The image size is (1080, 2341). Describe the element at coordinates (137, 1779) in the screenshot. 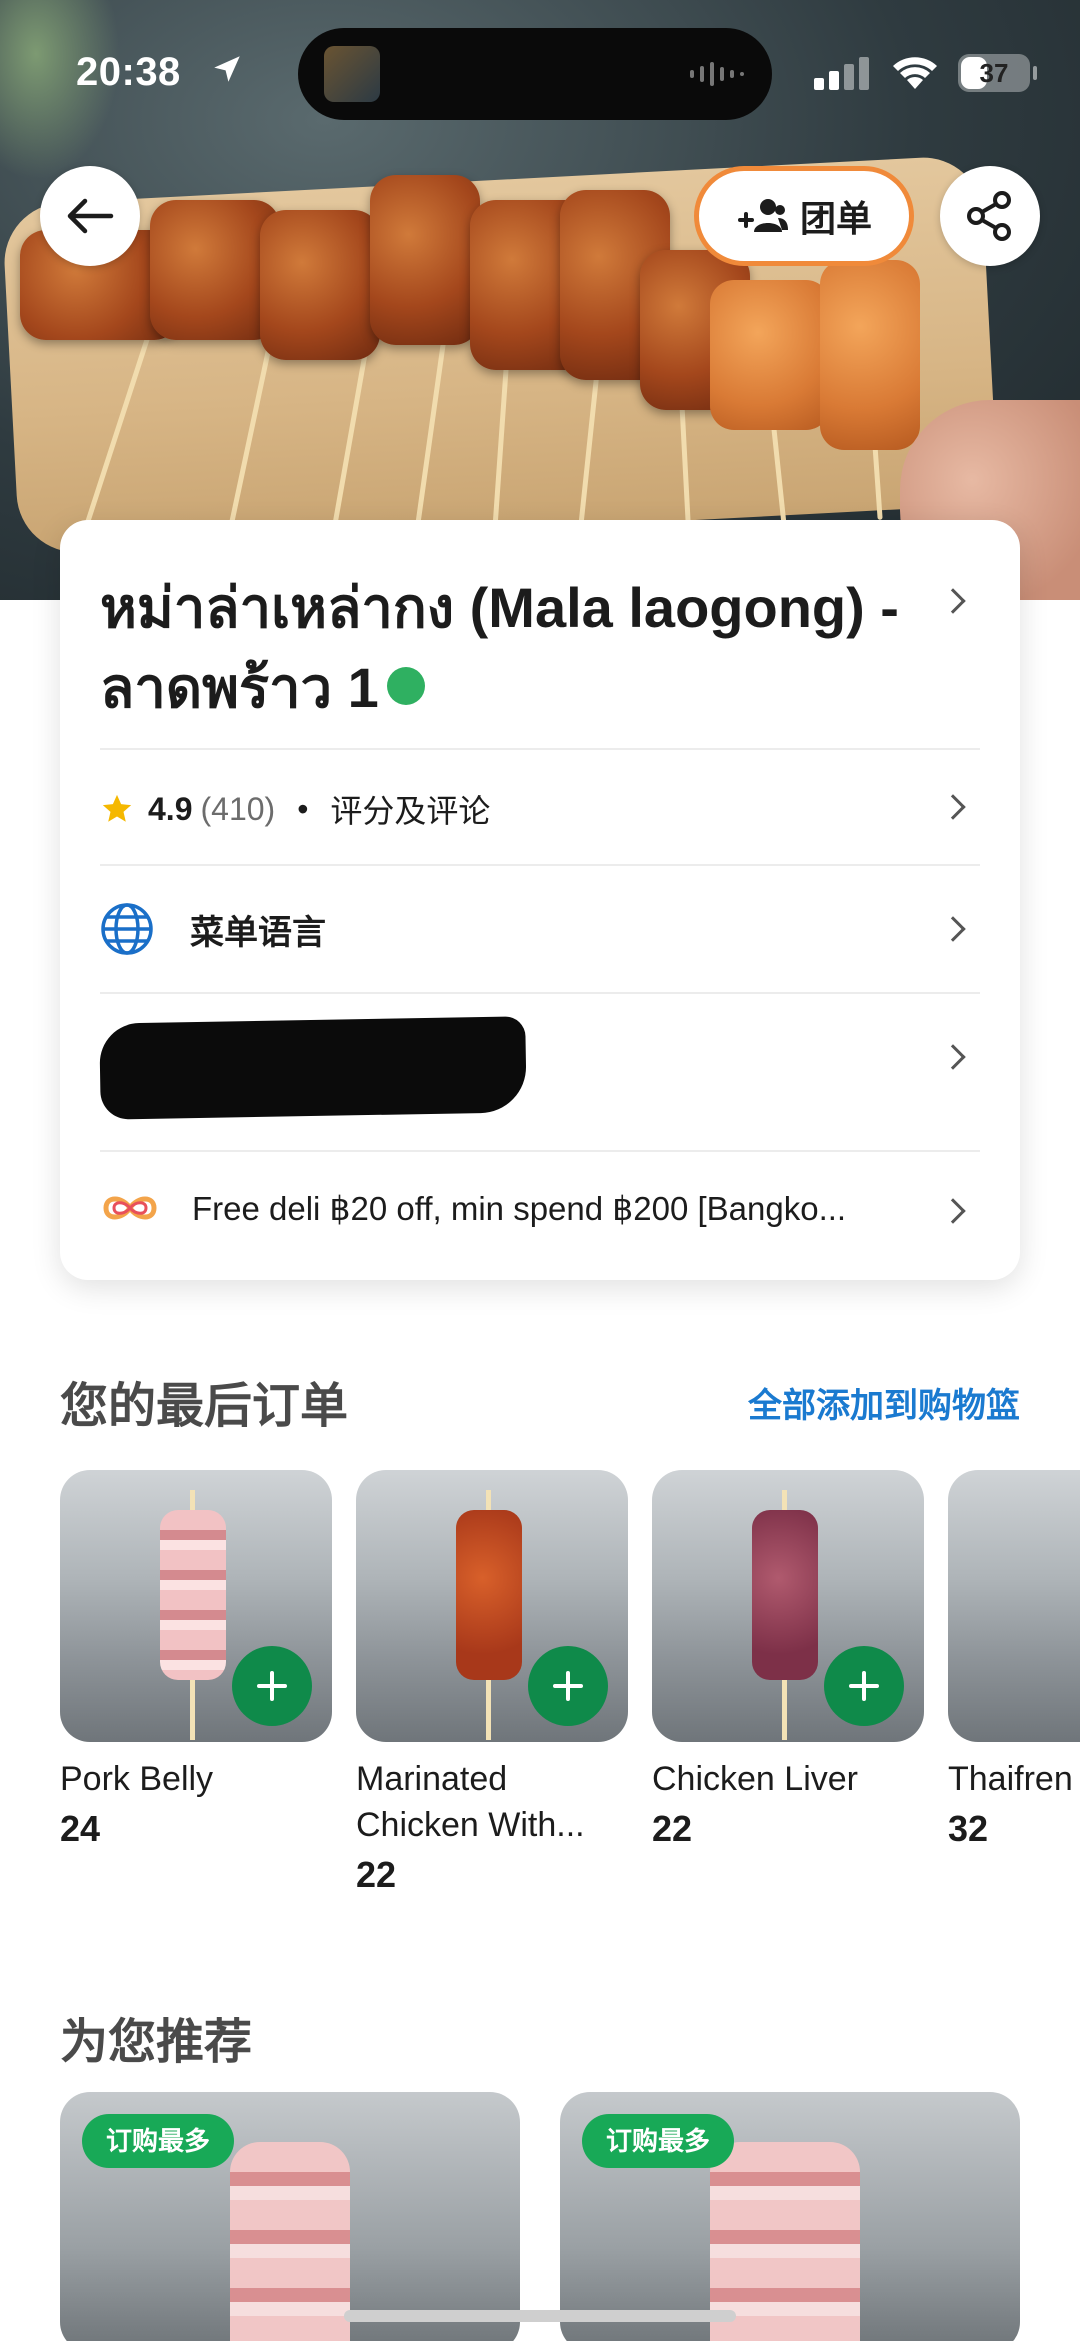

I see `item-name: Pork Belly` at that location.